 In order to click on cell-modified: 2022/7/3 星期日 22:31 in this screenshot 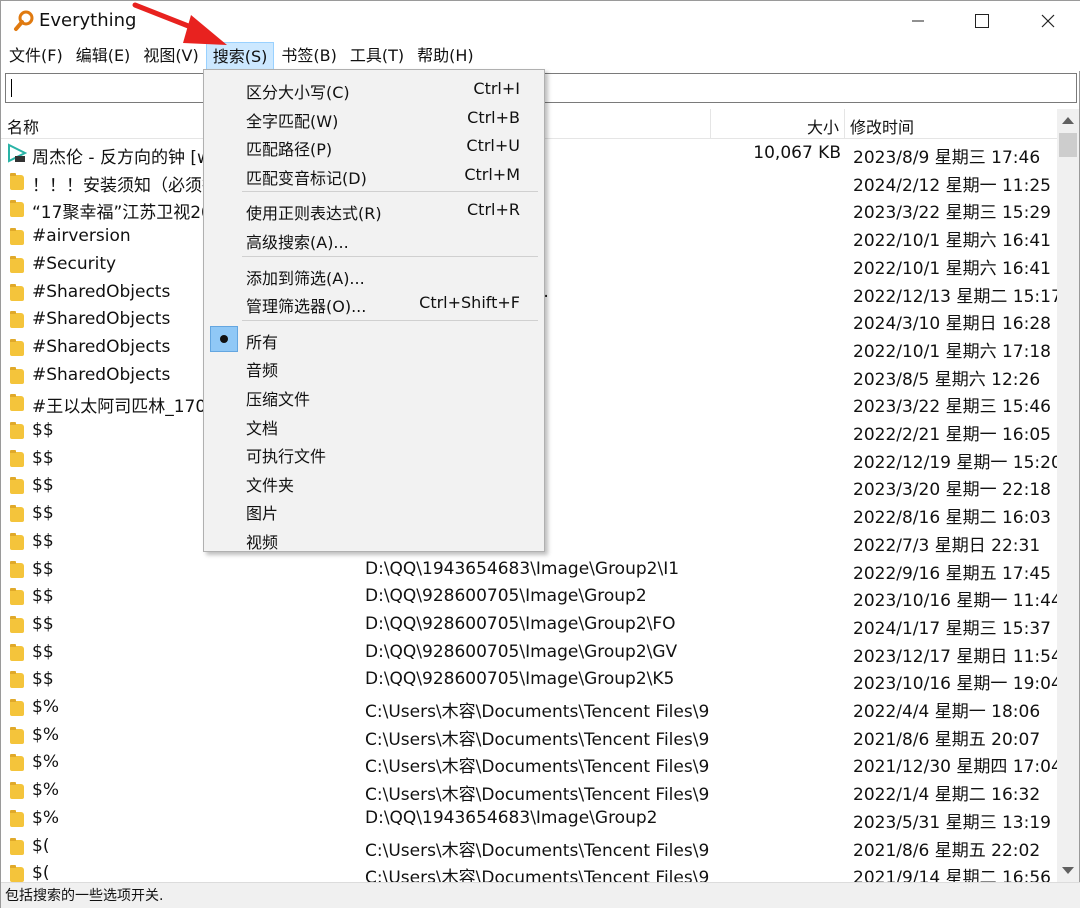, I will do `click(947, 545)`.